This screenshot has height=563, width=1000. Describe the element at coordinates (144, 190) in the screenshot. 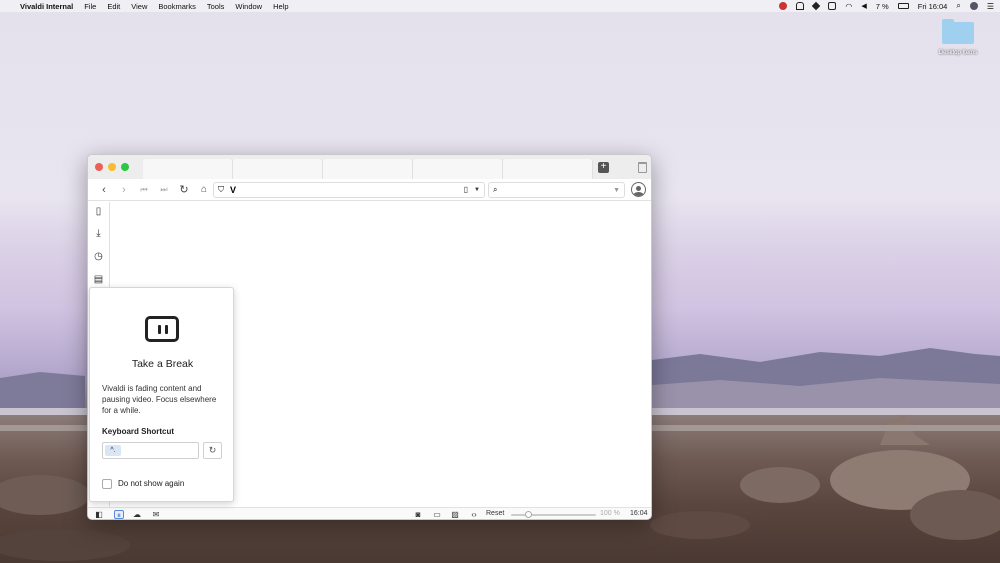

I see `rewind-icon: ⏮` at that location.